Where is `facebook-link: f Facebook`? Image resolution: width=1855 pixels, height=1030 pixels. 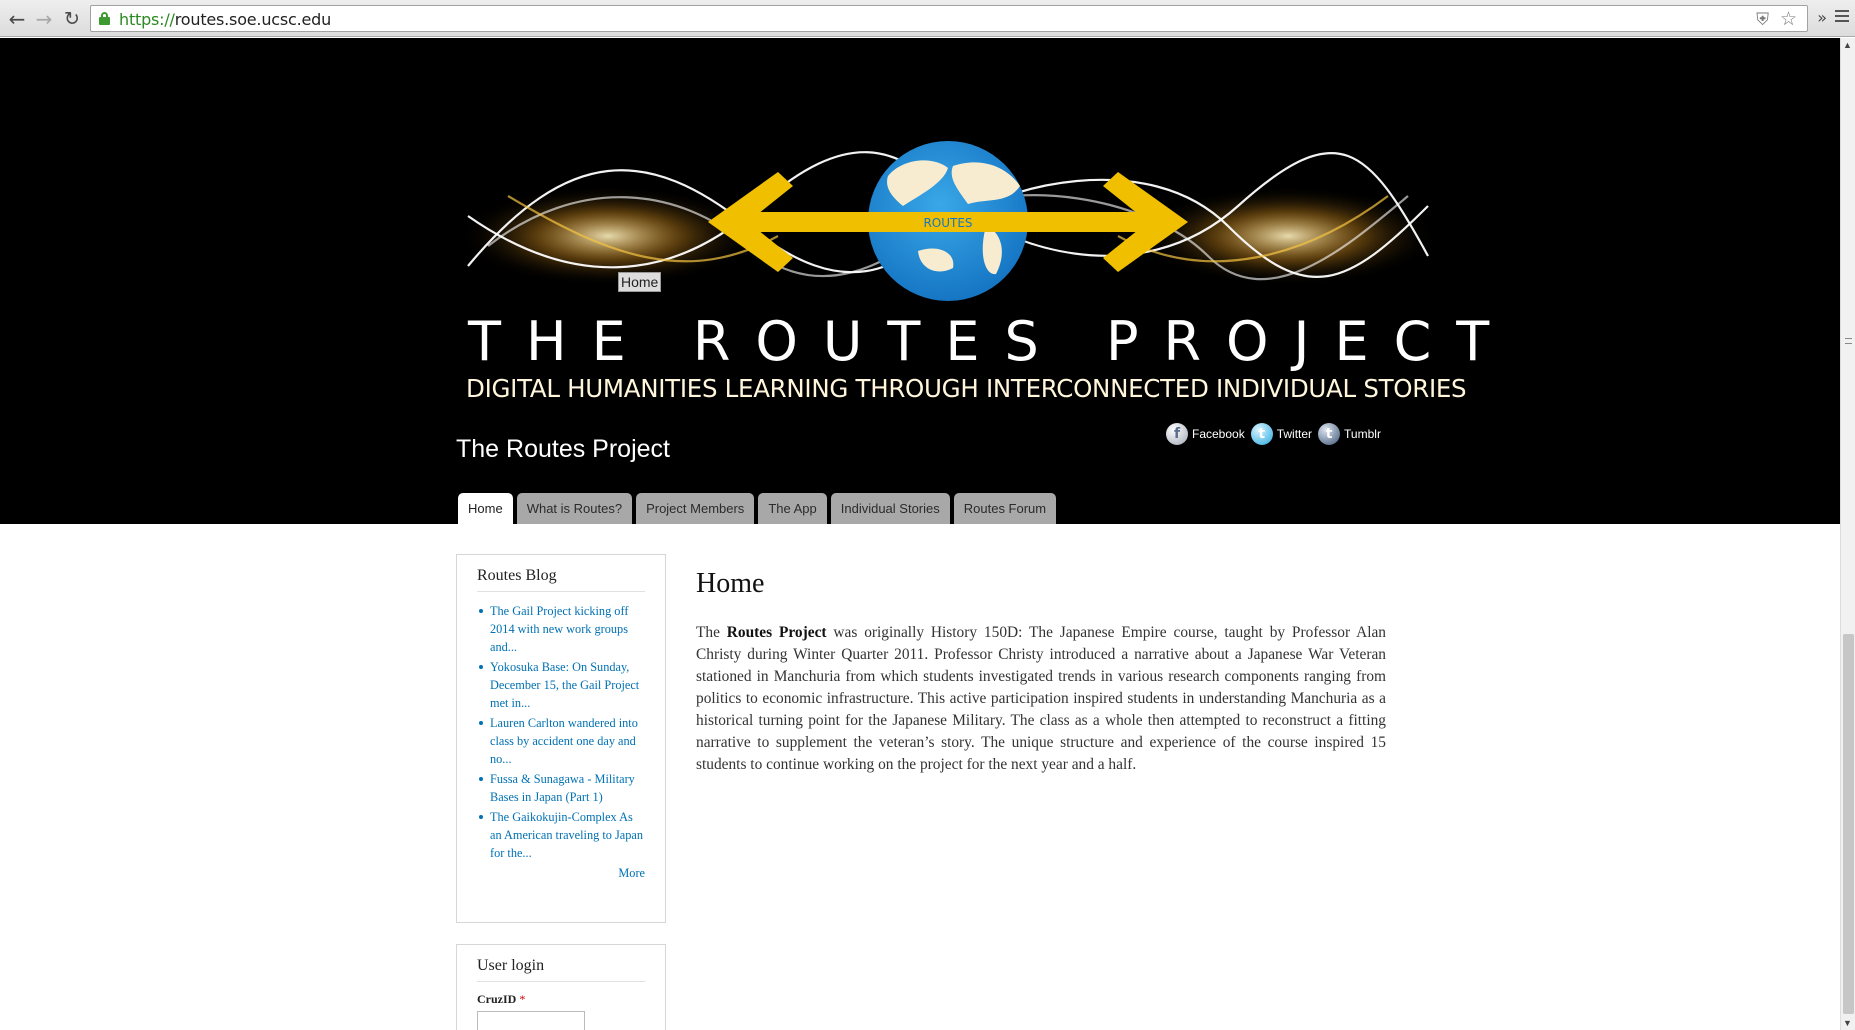
facebook-link: f Facebook is located at coordinates (1205, 434).